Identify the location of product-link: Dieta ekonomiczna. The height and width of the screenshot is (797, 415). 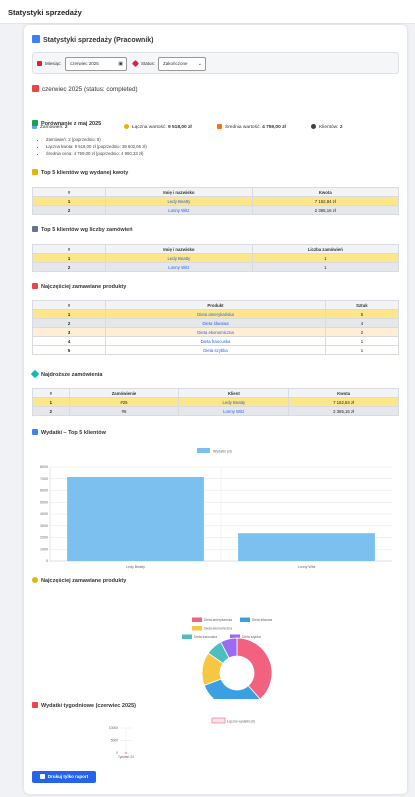
(215, 332).